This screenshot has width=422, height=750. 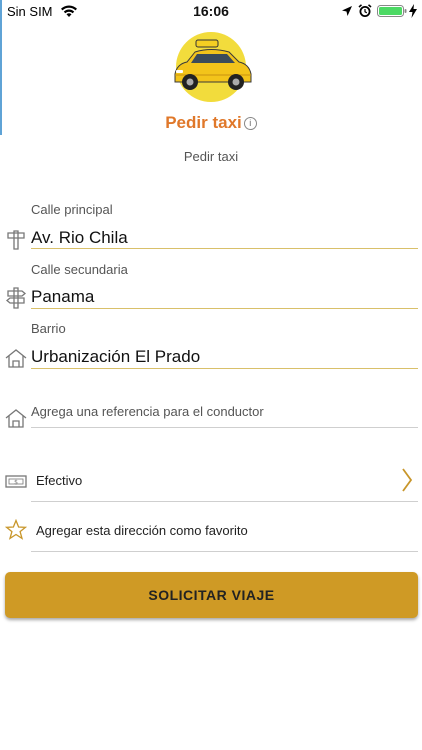 What do you see at coordinates (365, 10) in the screenshot?
I see `alarm-clock-icon` at bounding box center [365, 10].